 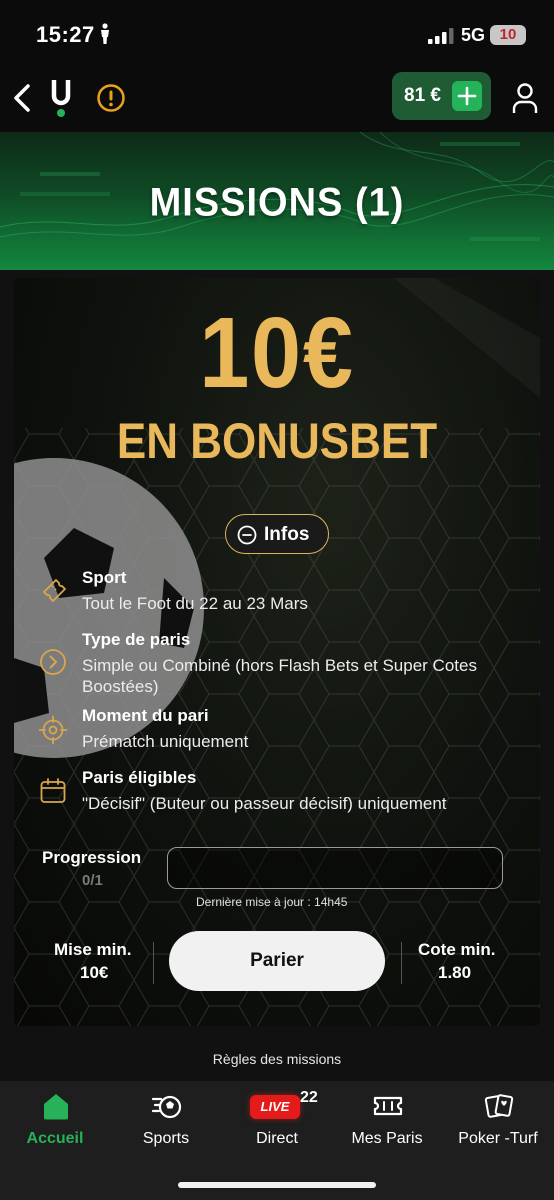 I want to click on nav-item-poker-turf: Poker -Turf, so click(x=498, y=1121).